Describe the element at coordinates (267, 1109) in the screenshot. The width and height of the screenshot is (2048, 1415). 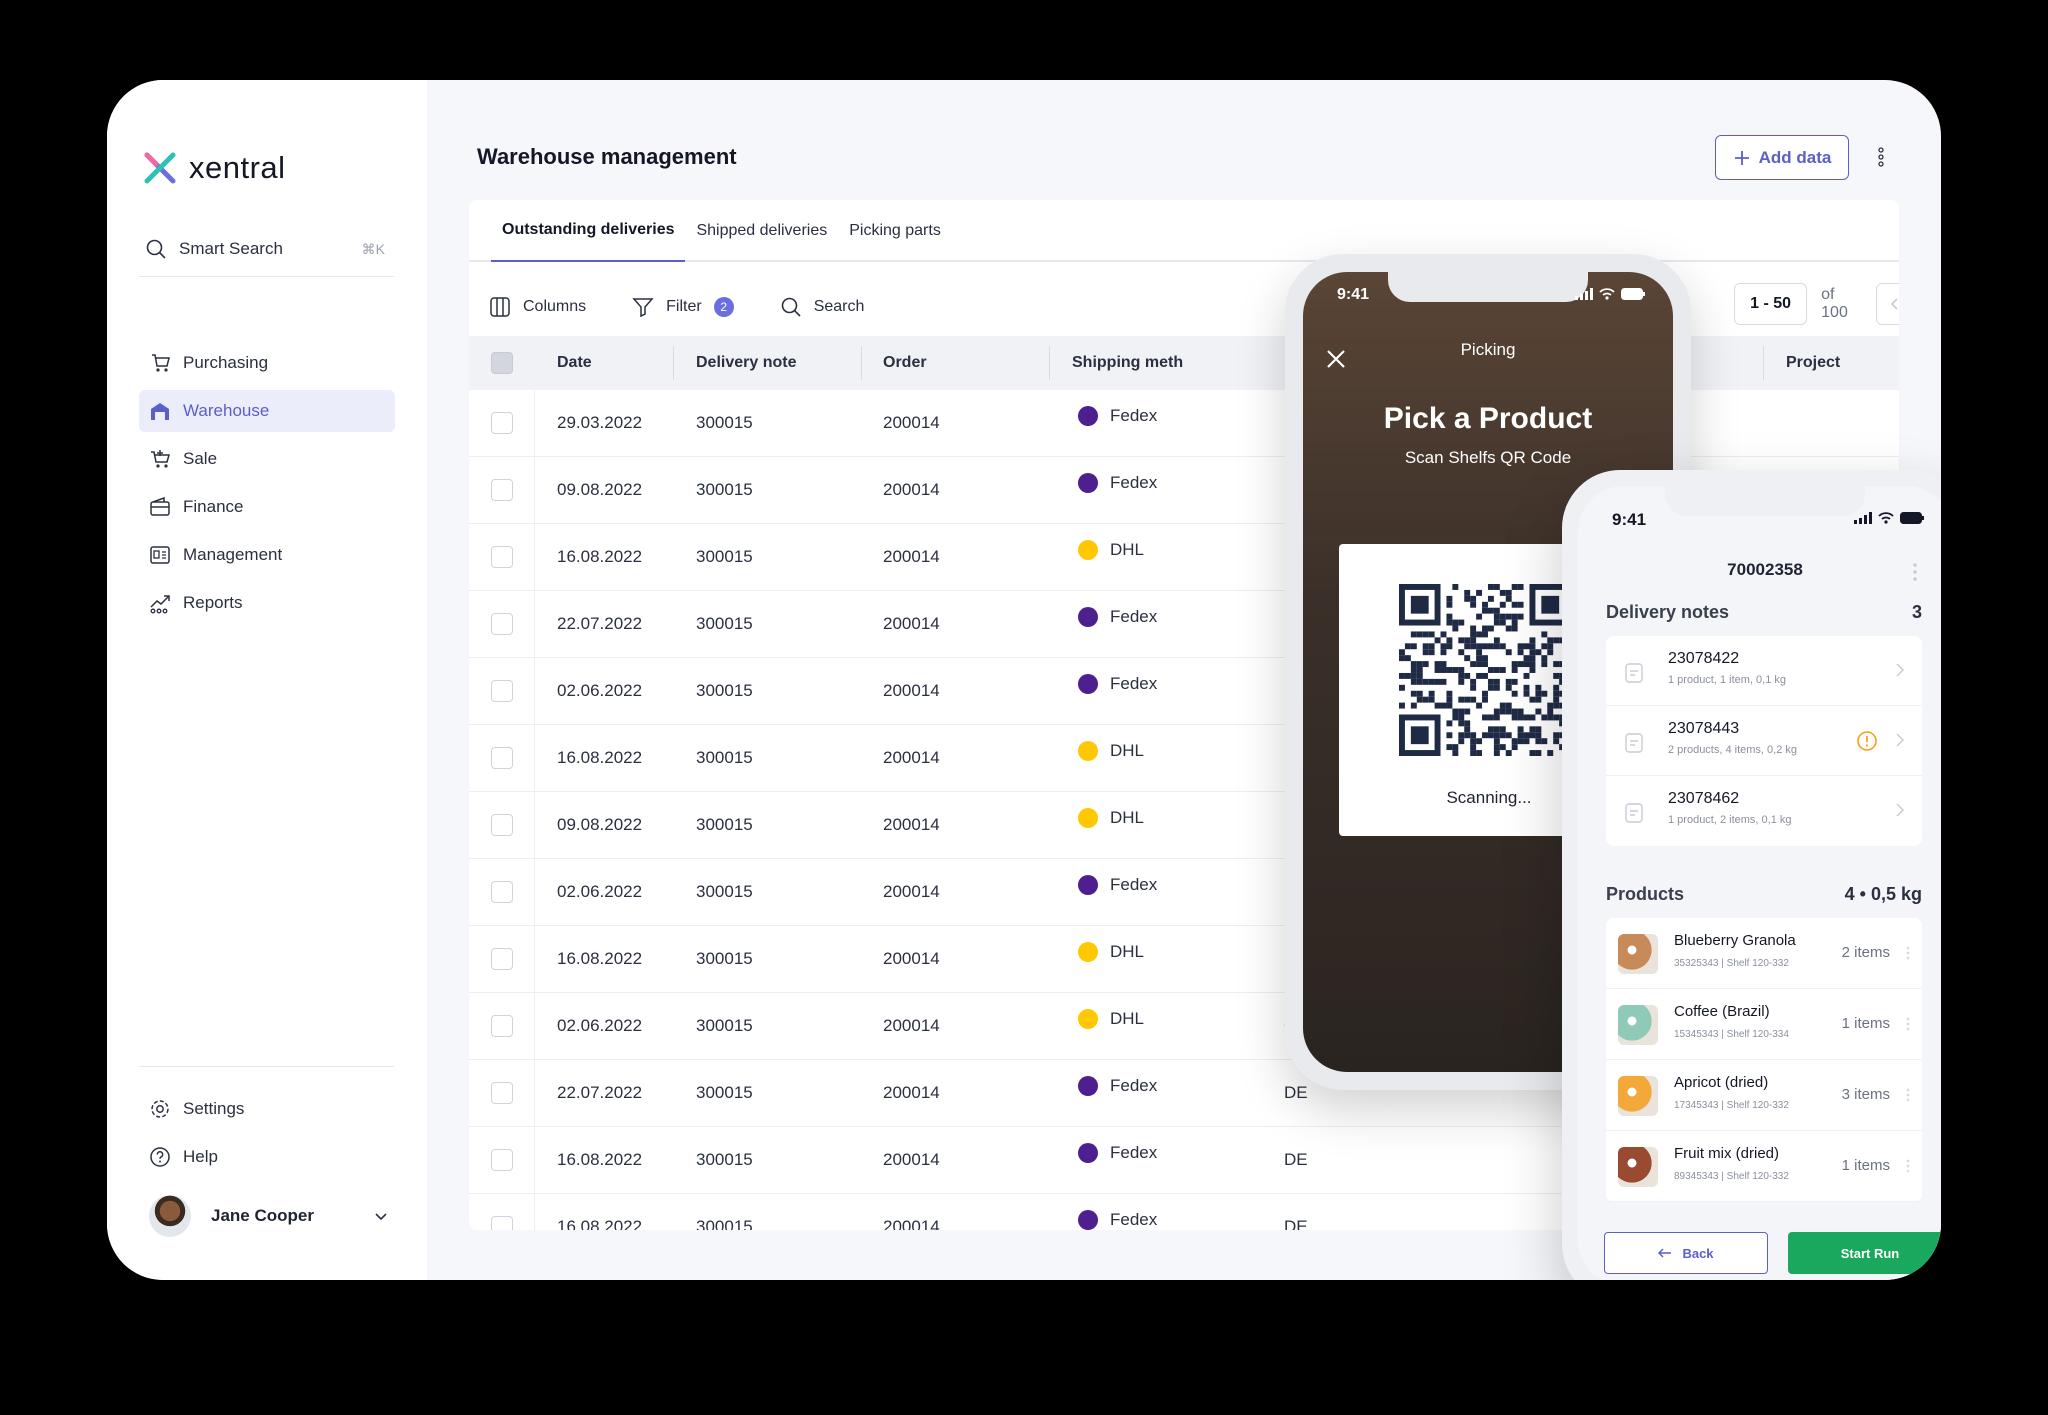
I see `sidebar-item-settings: Settings` at that location.